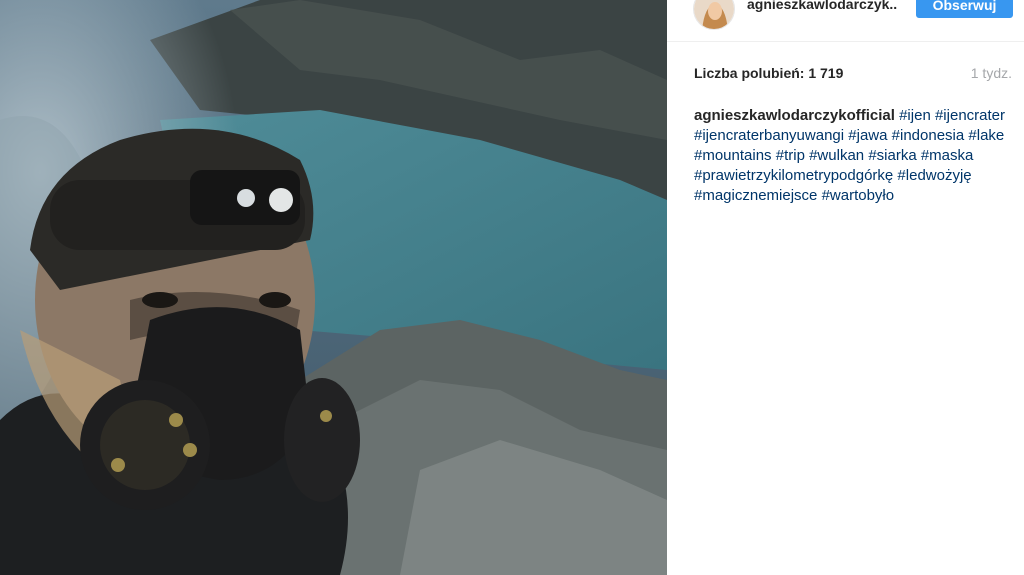 The height and width of the screenshot is (575, 1024). What do you see at coordinates (793, 175) in the screenshot?
I see `hashtag-link: #prawietrzykilometrypodgórkę` at bounding box center [793, 175].